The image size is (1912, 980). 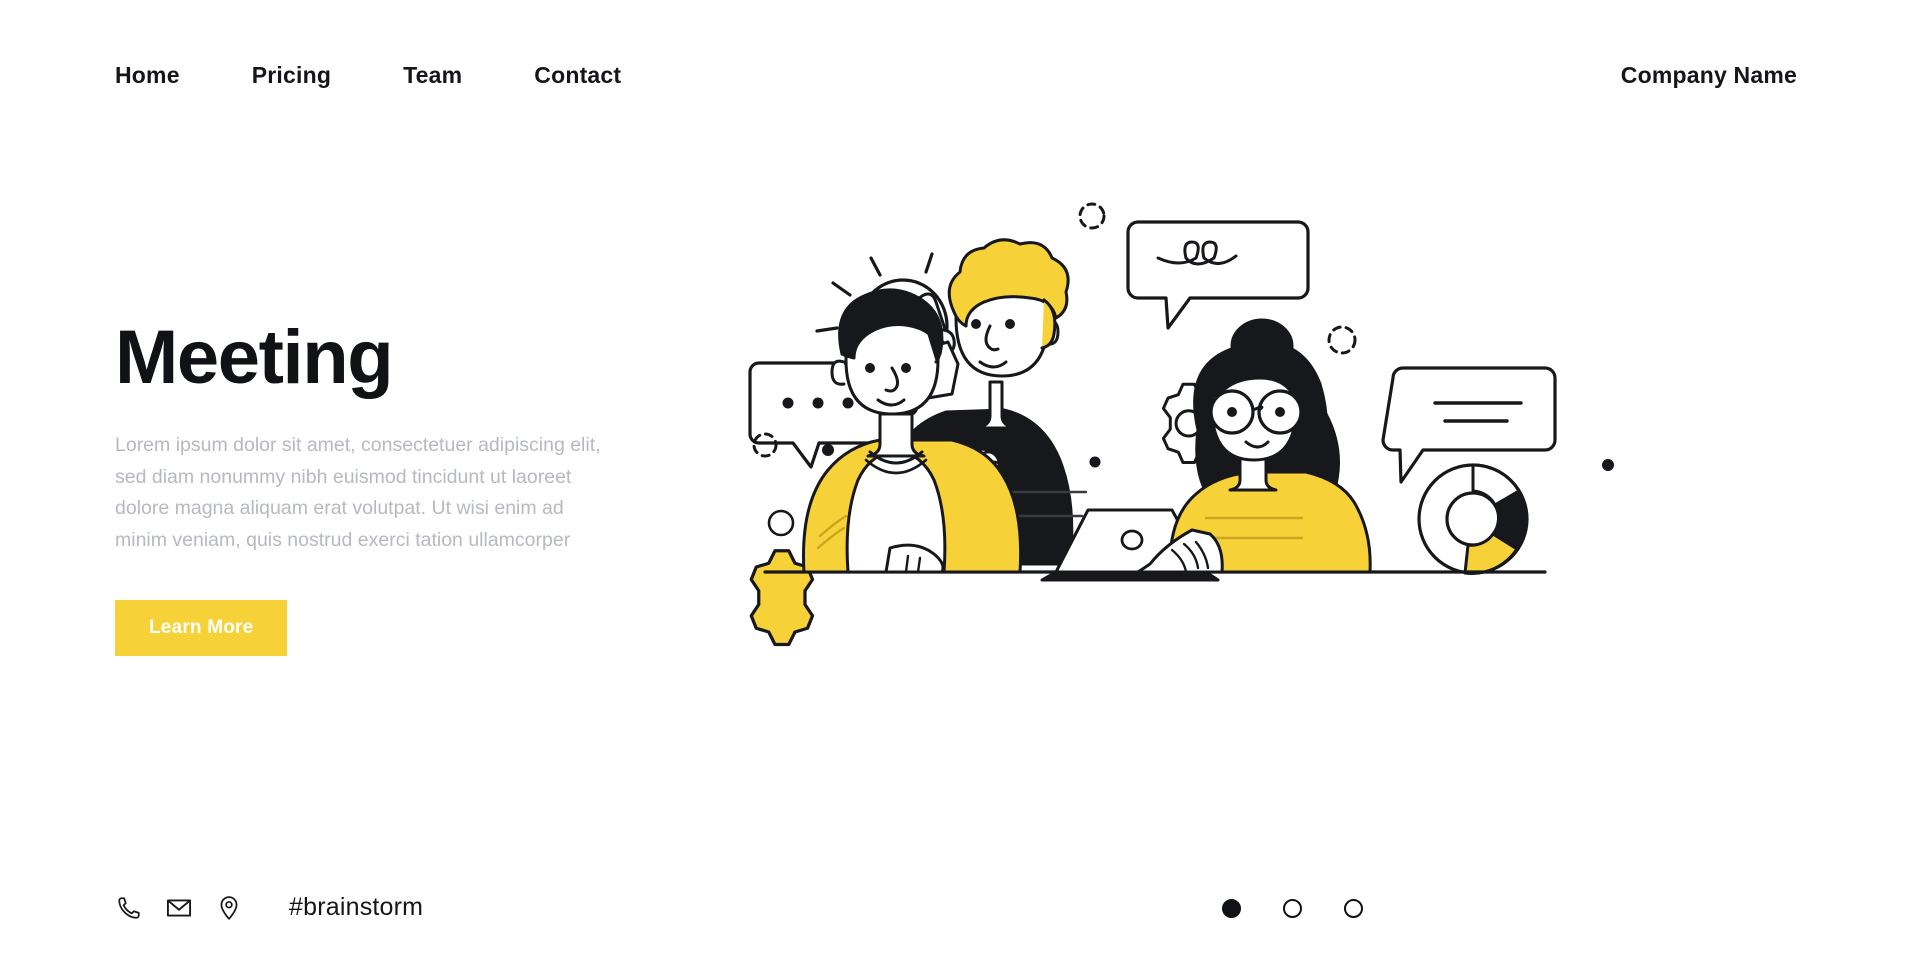 I want to click on speech-bubble-scribble, so click(x=1218, y=275).